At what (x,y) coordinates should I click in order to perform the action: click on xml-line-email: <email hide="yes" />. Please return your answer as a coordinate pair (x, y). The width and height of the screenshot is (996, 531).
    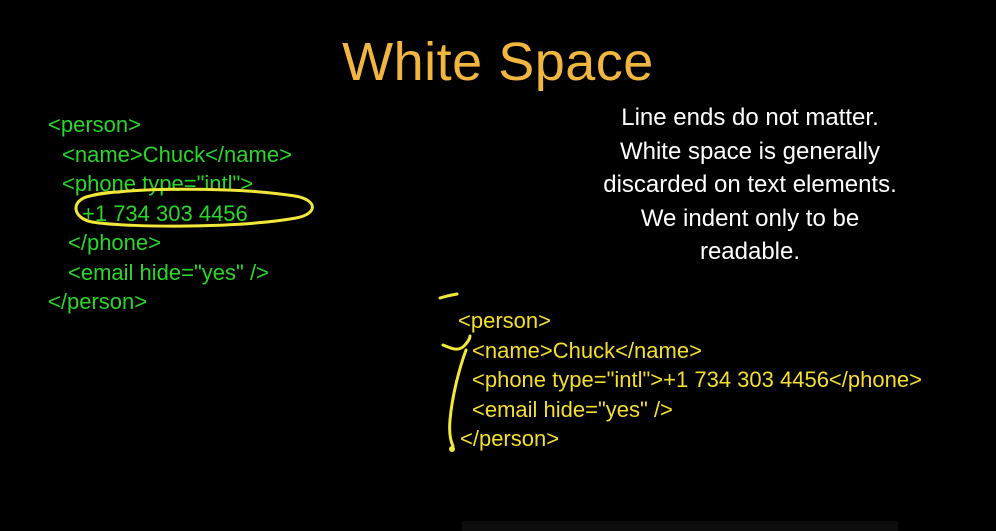
    Looking at the image, I should click on (168, 272).